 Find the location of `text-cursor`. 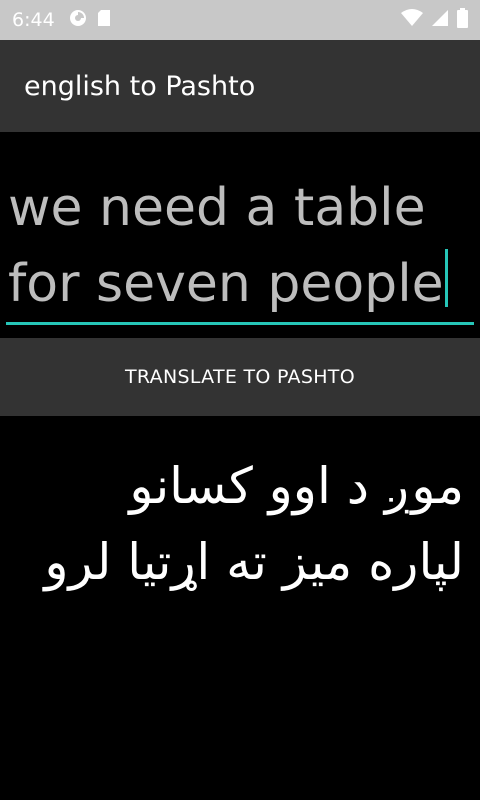

text-cursor is located at coordinates (446, 278).